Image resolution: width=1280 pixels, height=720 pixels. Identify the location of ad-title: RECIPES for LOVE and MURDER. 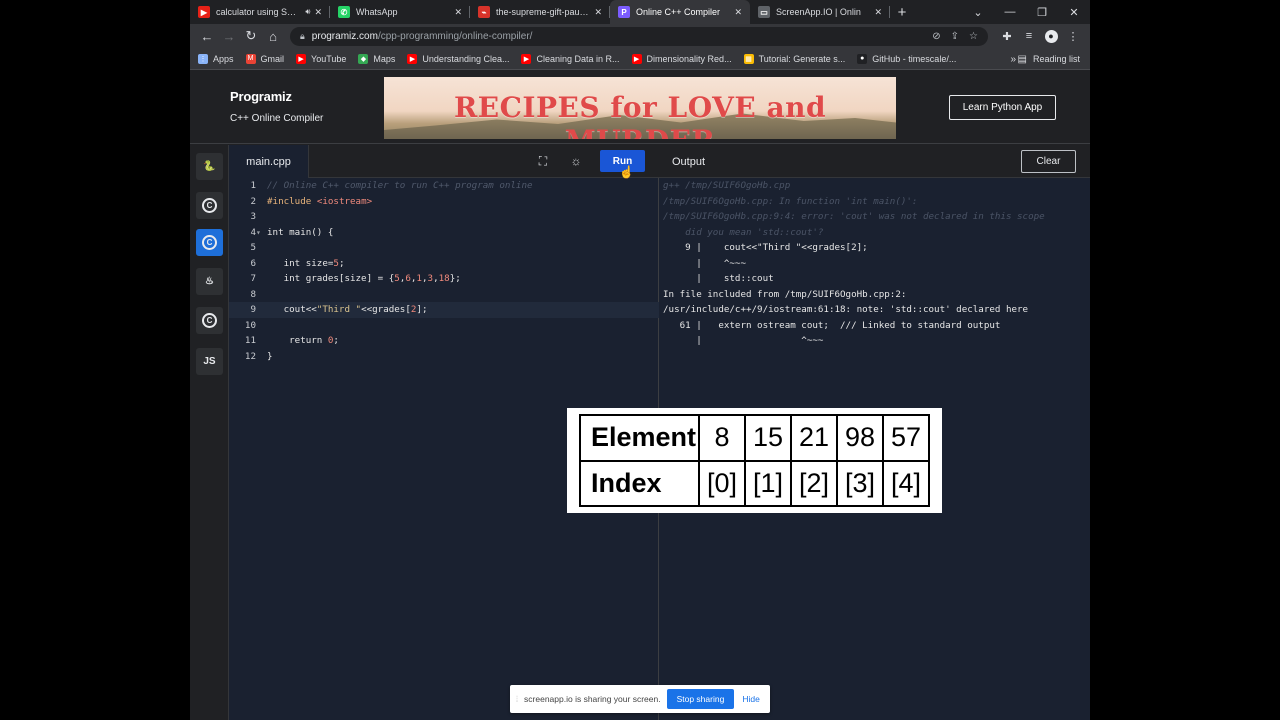
(640, 115).